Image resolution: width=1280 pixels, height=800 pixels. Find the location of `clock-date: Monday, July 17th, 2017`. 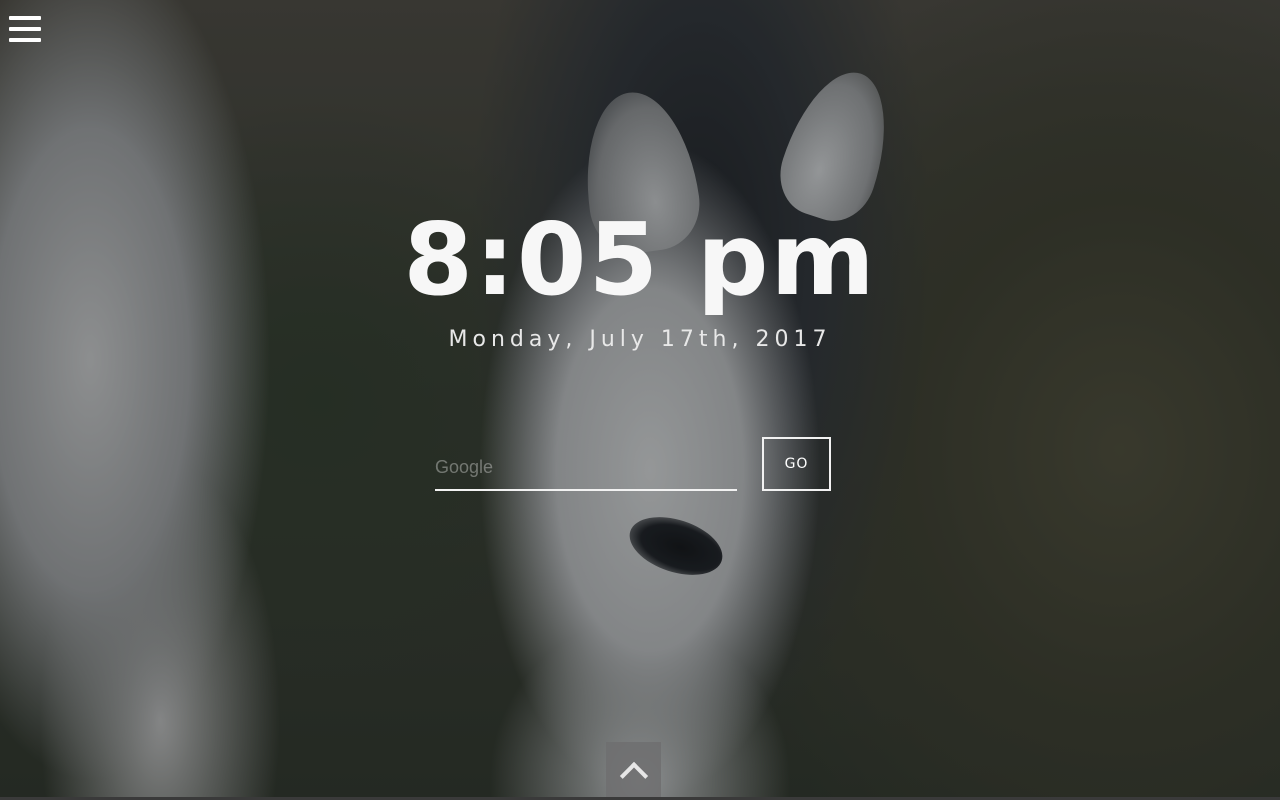

clock-date: Monday, July 17th, 2017 is located at coordinates (640, 339).